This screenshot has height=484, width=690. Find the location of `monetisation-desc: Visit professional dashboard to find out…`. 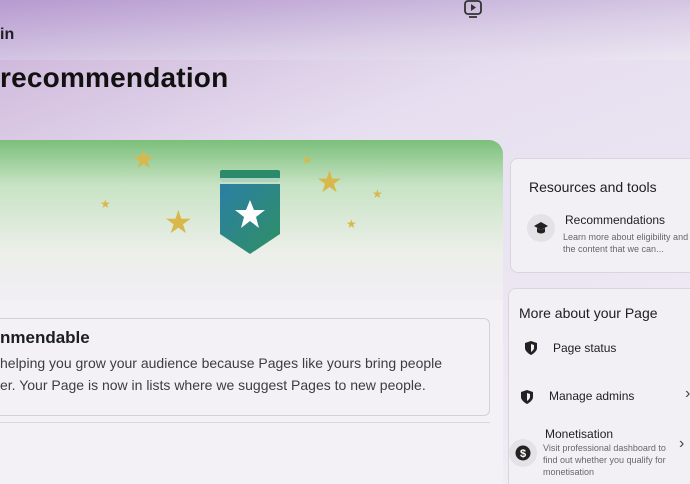

monetisation-desc: Visit professional dashboard to find out… is located at coordinates (604, 460).